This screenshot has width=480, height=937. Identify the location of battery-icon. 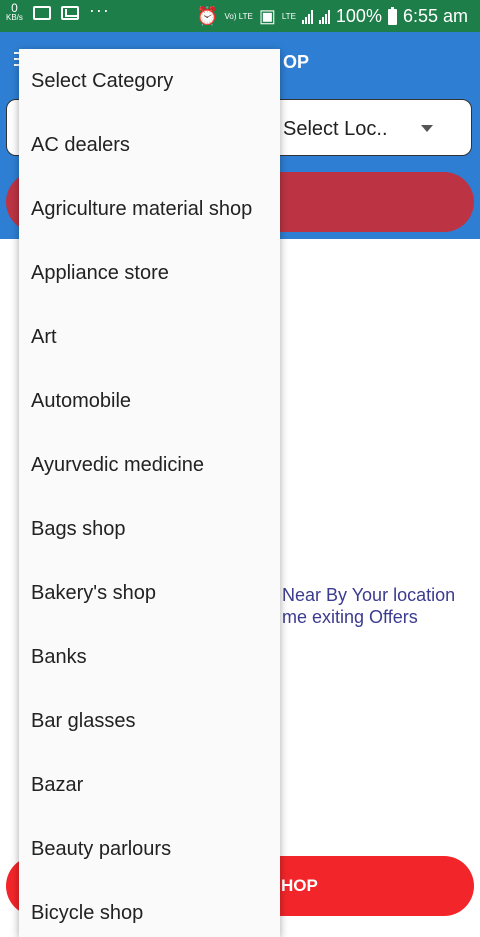
(392, 15).